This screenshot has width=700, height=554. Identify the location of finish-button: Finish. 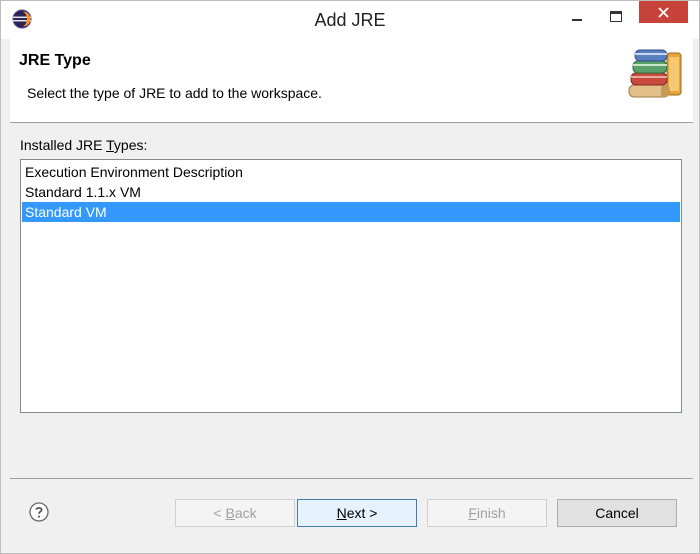
(487, 513).